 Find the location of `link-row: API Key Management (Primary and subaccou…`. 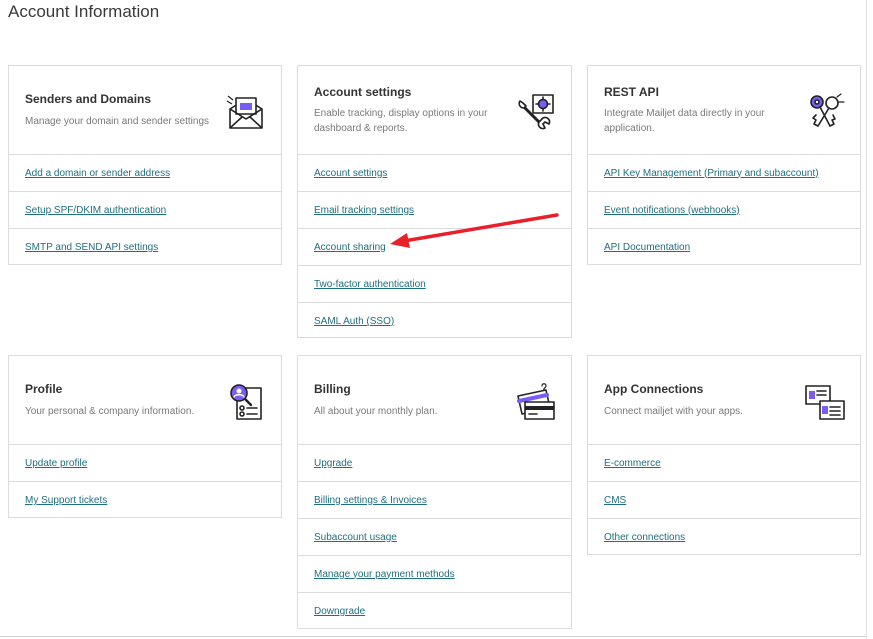

link-row: API Key Management (Primary and subaccou… is located at coordinates (724, 173).